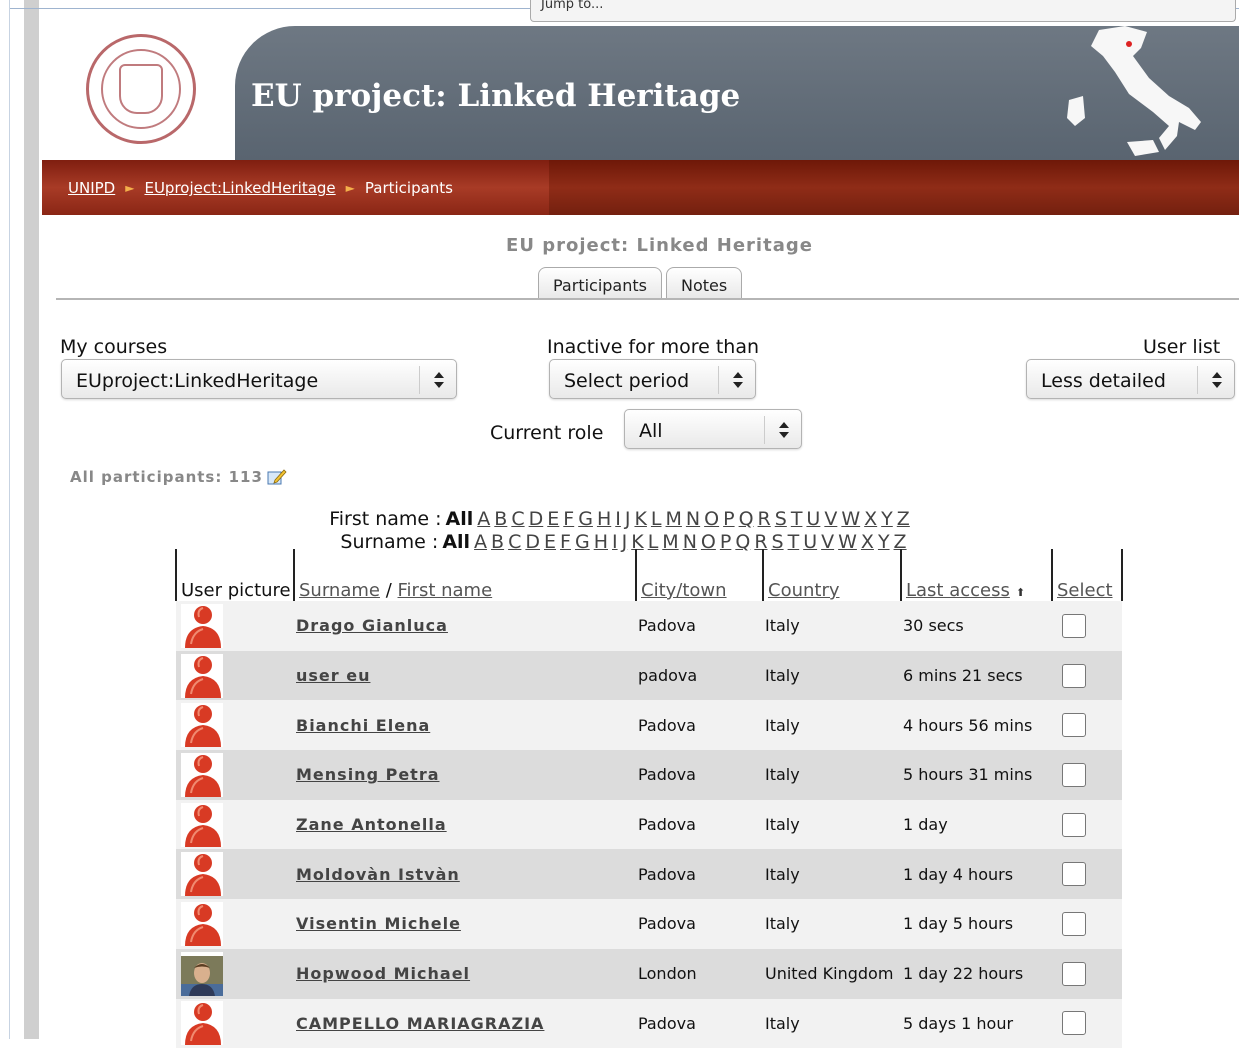 The height and width of the screenshot is (1048, 1239). What do you see at coordinates (652, 379) in the screenshot?
I see `inactive-period-select: Select period` at bounding box center [652, 379].